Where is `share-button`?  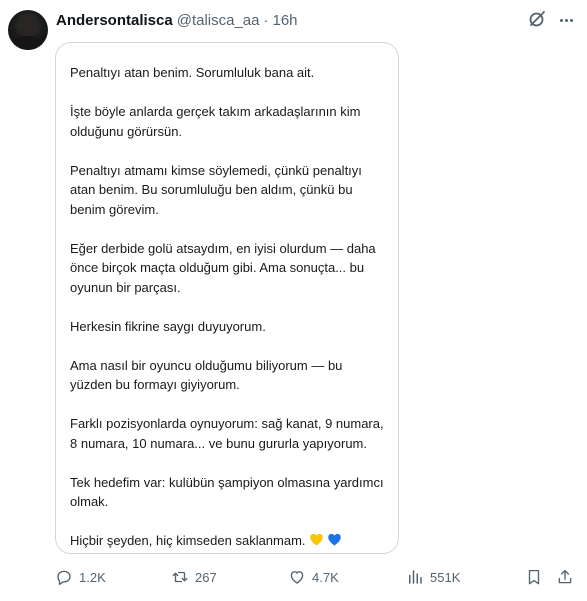 share-button is located at coordinates (565, 577).